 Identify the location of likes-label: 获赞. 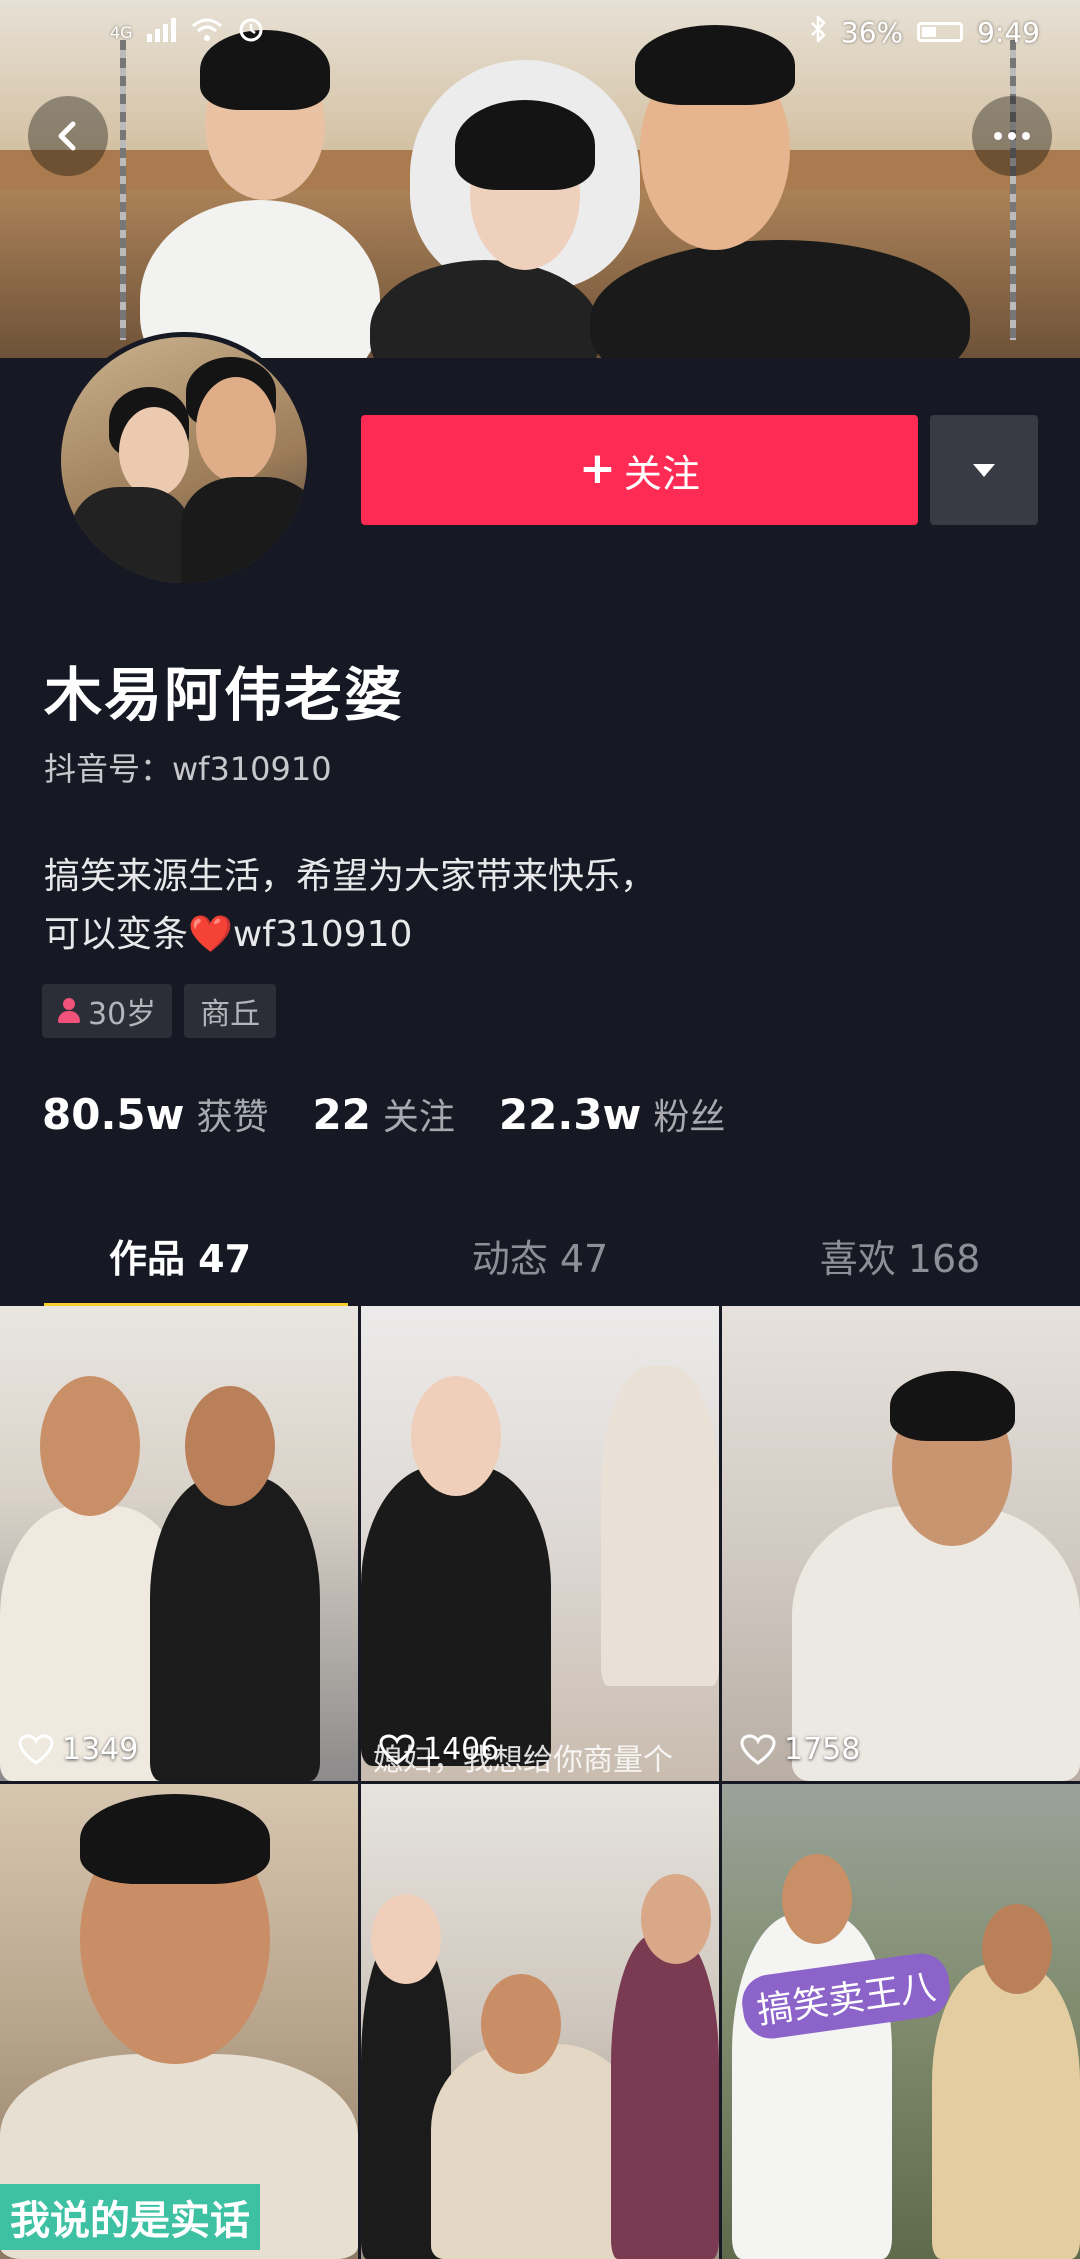
(232, 1117).